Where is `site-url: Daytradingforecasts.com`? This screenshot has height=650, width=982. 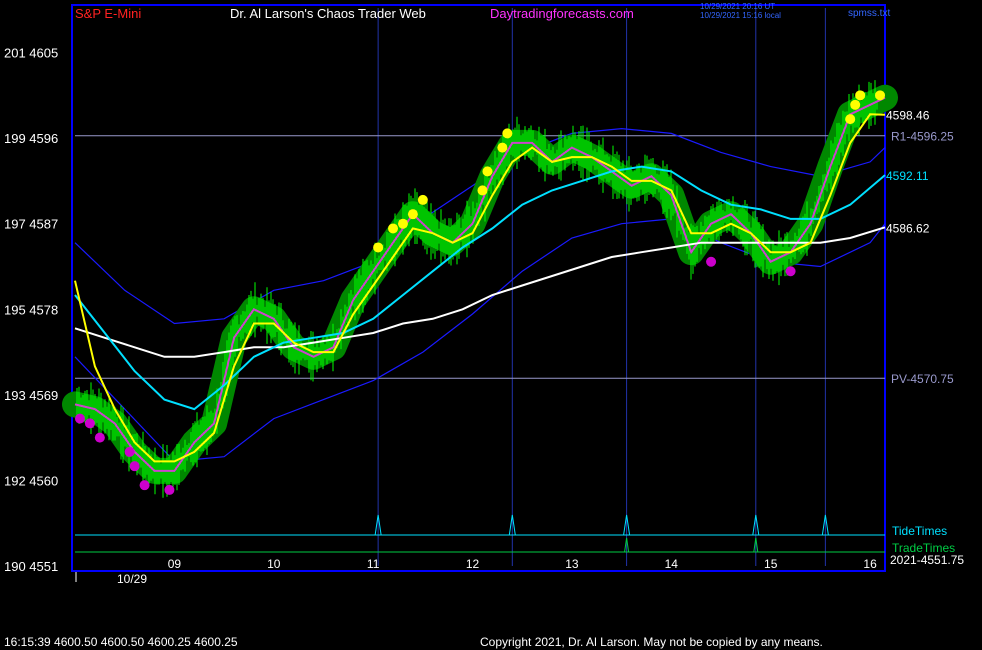 site-url: Daytradingforecasts.com is located at coordinates (562, 13).